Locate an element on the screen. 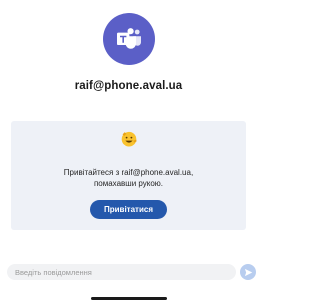 This screenshot has width=320, height=302. teams-avatar is located at coordinates (129, 39).